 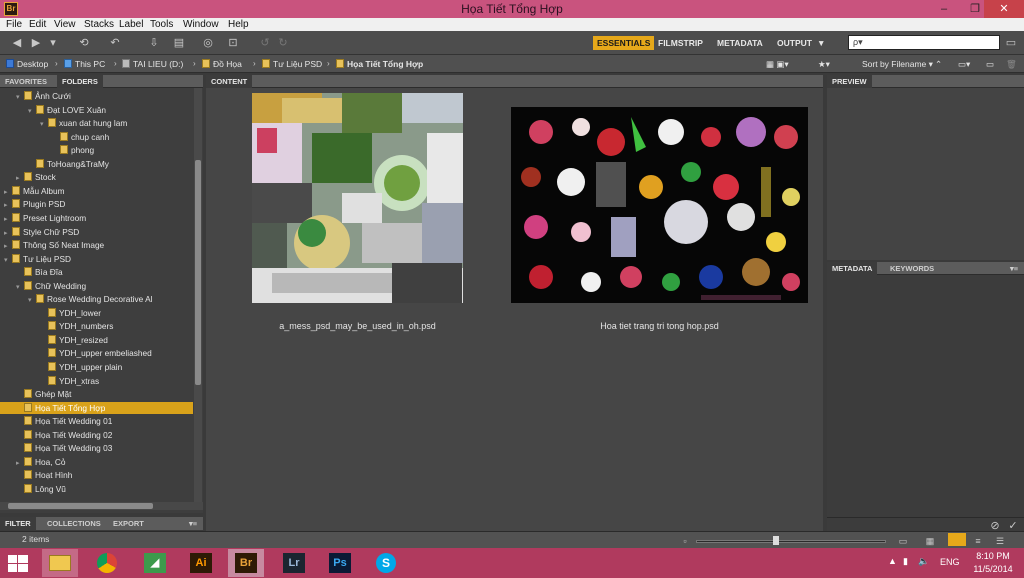 What do you see at coordinates (34, 191) in the screenshot?
I see `folder-tree-item: ▸ Mẫu Album` at bounding box center [34, 191].